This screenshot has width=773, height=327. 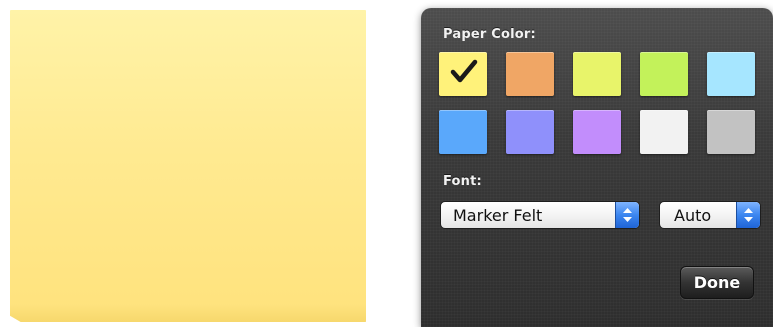 I want to click on font-size-popup-button: Auto, so click(x=710, y=215).